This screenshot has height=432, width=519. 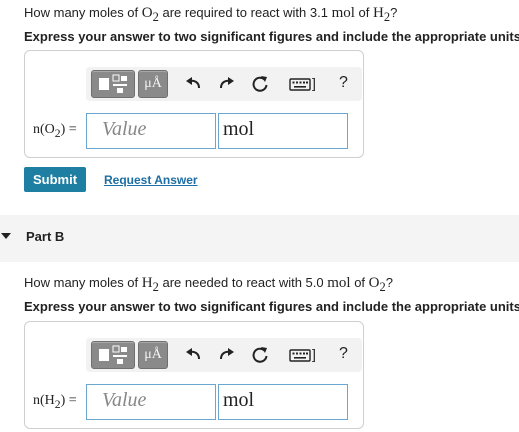 I want to click on submit-button: Submit, so click(x=55, y=179).